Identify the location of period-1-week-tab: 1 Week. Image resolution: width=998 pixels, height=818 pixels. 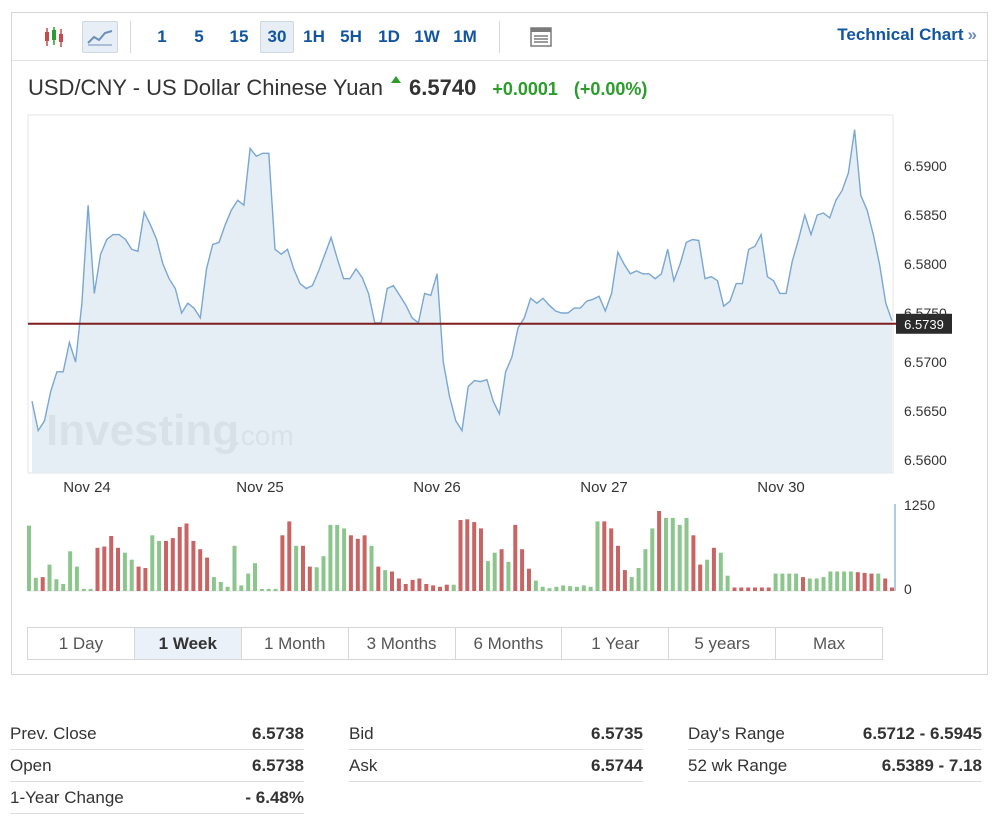
(188, 643).